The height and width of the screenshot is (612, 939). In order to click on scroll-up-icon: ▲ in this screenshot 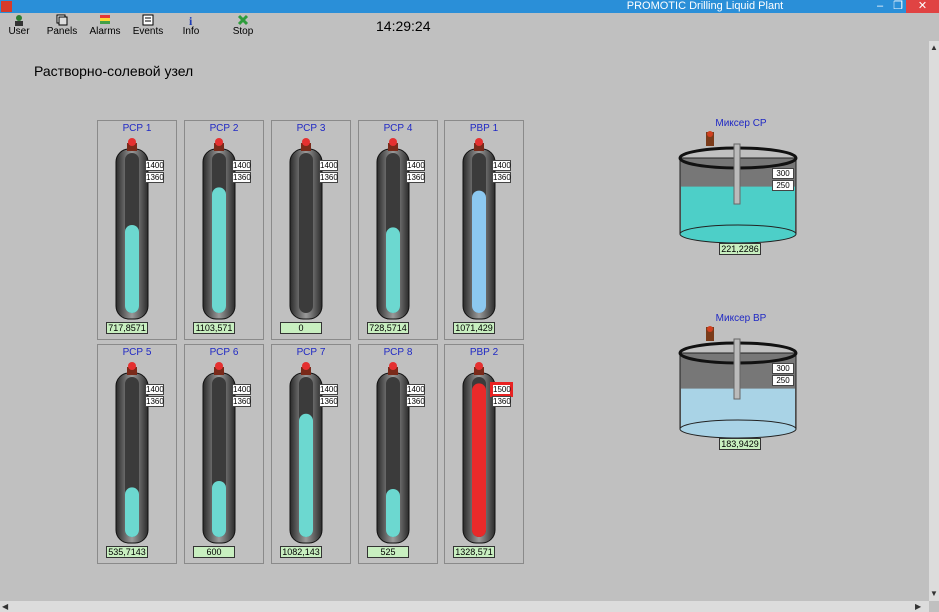, I will do `click(934, 48)`.